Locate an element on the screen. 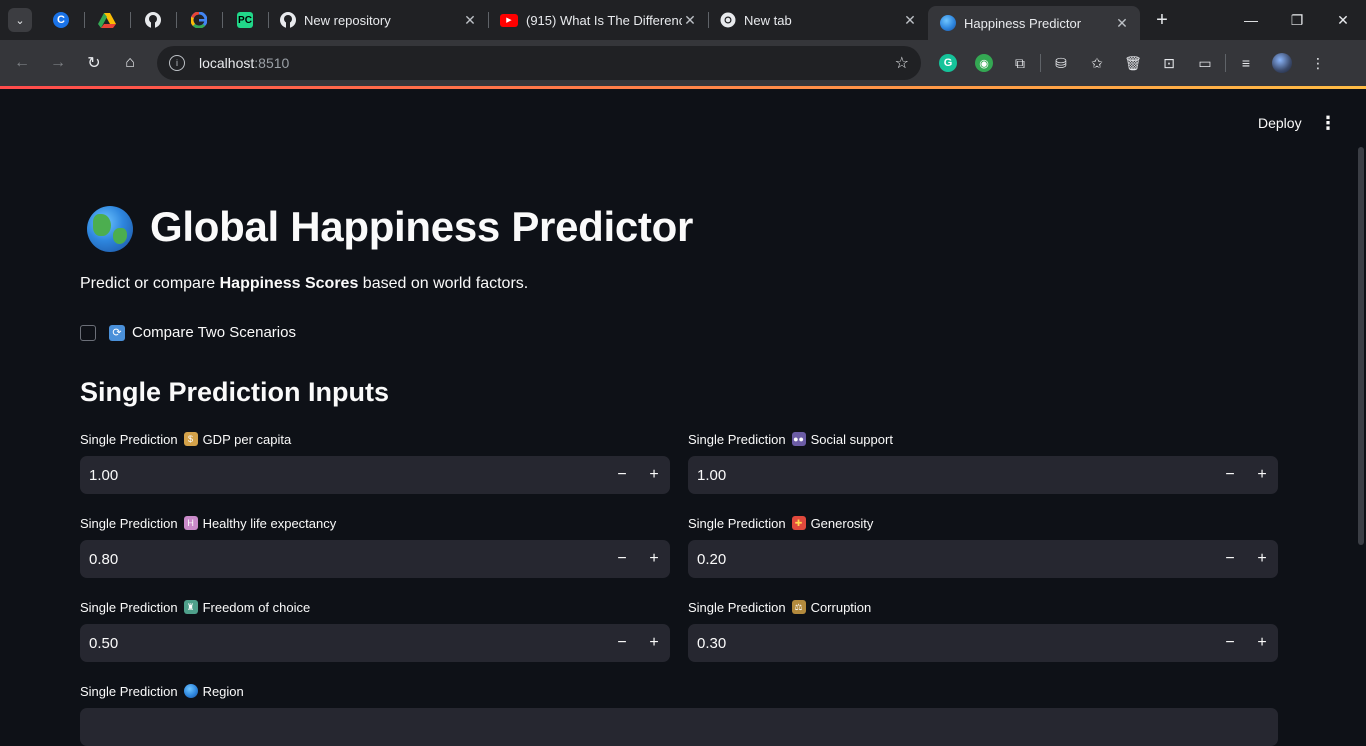 This screenshot has width=1366, height=746. compare-toggle: ⟳ Compare Two Scenarios is located at coordinates (188, 332).